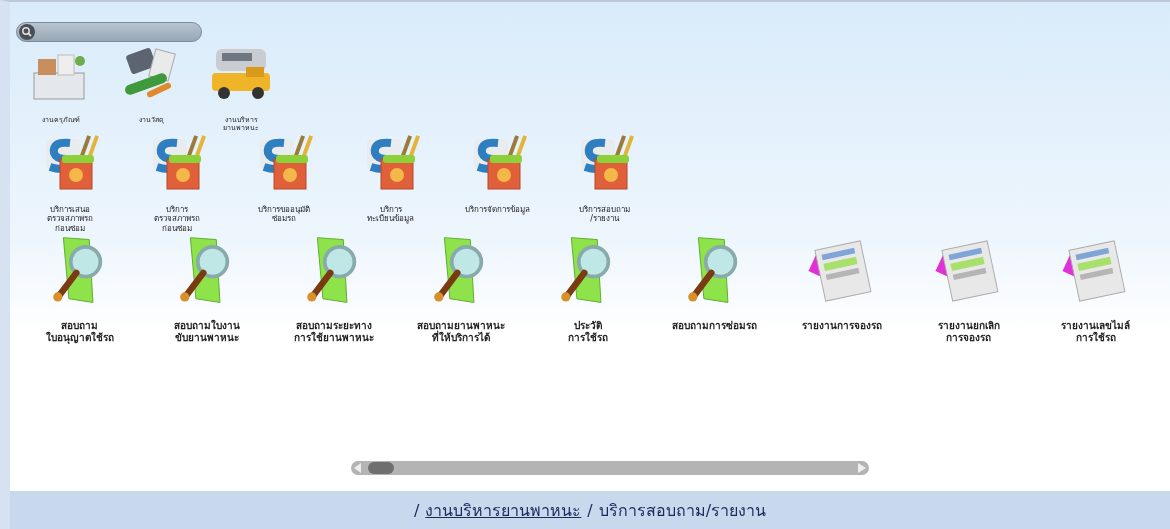  Describe the element at coordinates (69, 183) in the screenshot. I see `menu-tile: บริการเสนอ ตรวจสภาพรถ ก่อนซ่อม` at that location.